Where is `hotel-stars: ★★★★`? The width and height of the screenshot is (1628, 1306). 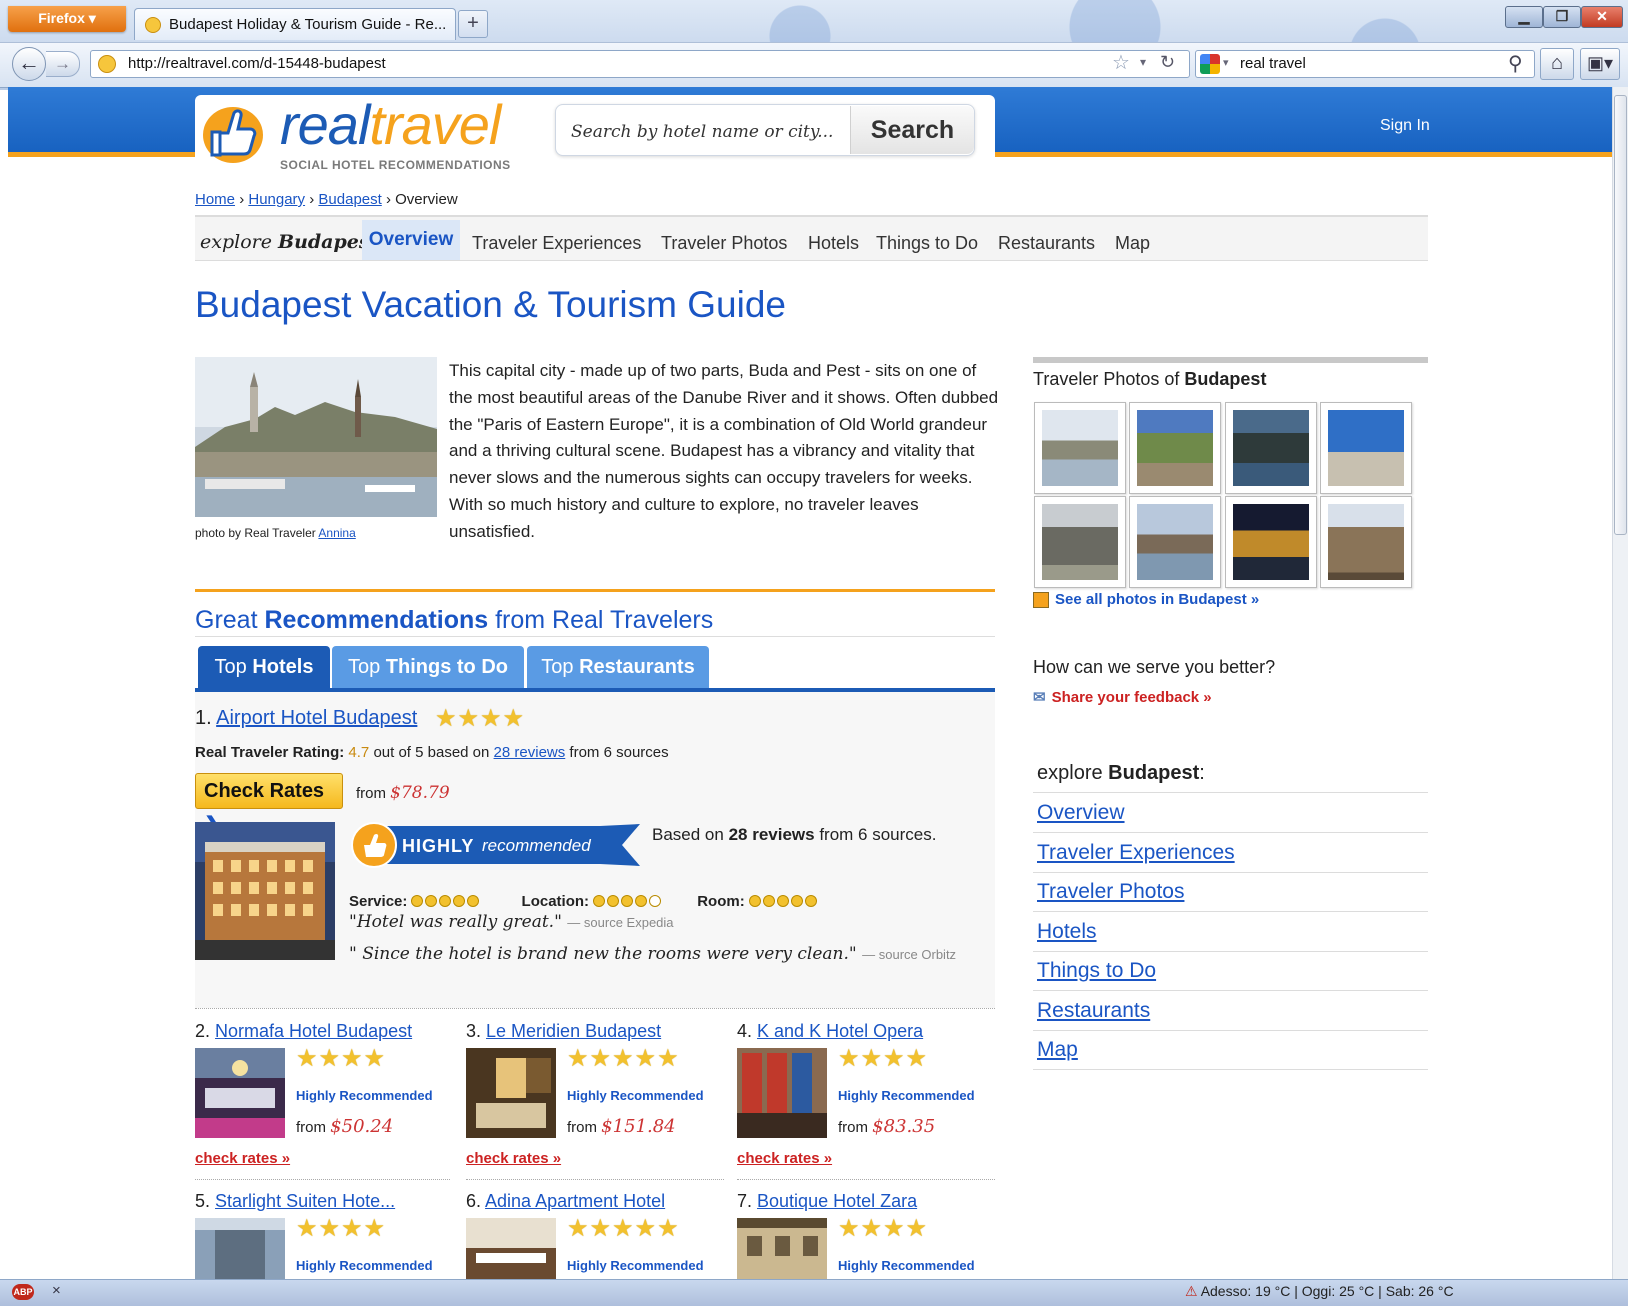
hotel-stars: ★★★★ is located at coordinates (341, 1058).